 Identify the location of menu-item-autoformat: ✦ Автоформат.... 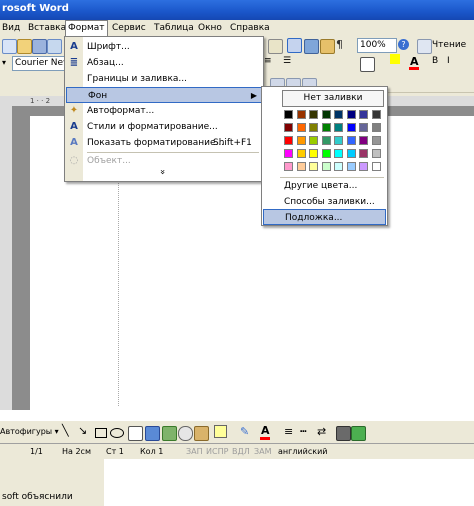
(164, 111).